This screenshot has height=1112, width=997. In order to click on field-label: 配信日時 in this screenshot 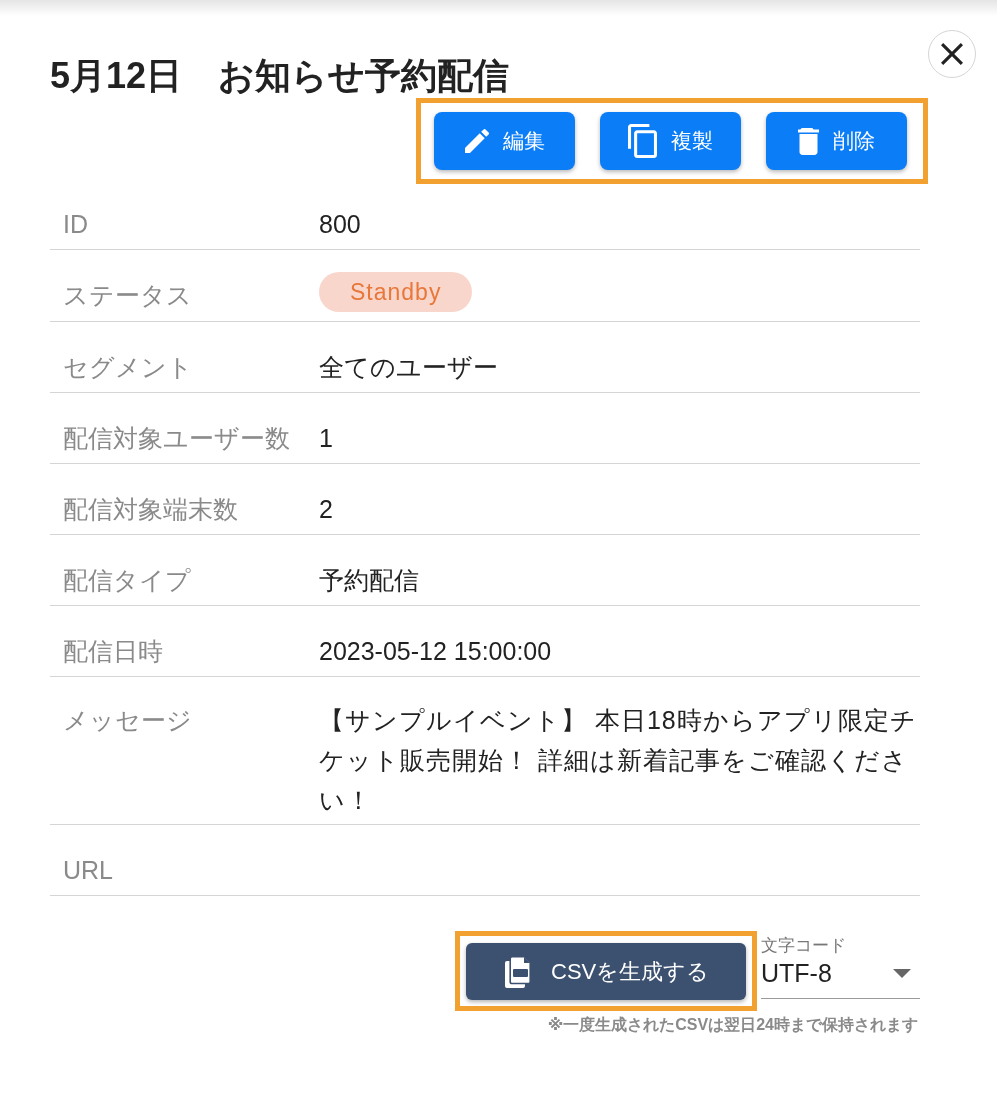, I will do `click(113, 651)`.